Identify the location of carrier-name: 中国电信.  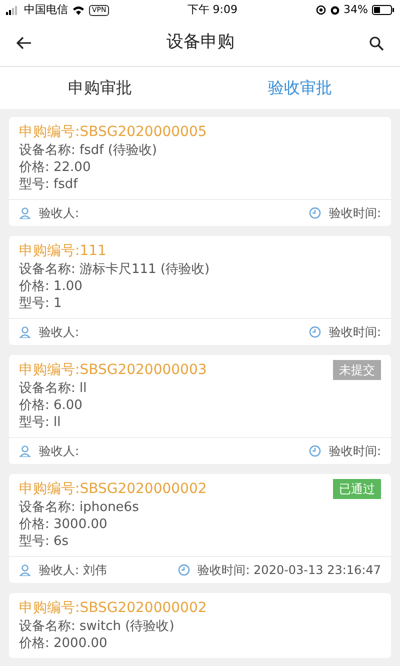
(46, 10).